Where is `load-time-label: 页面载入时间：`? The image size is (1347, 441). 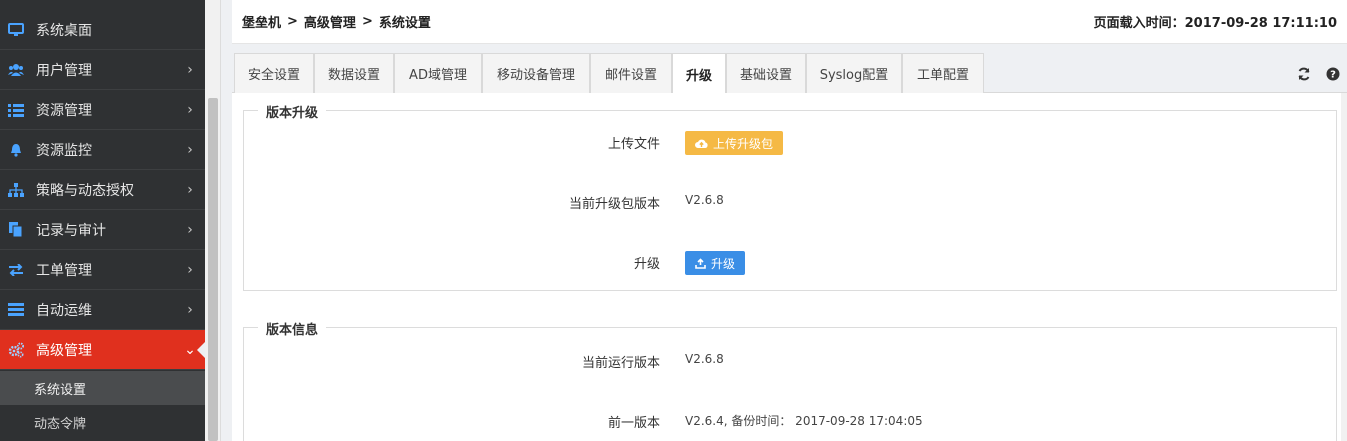 load-time-label: 页面载入时间： is located at coordinates (1139, 23).